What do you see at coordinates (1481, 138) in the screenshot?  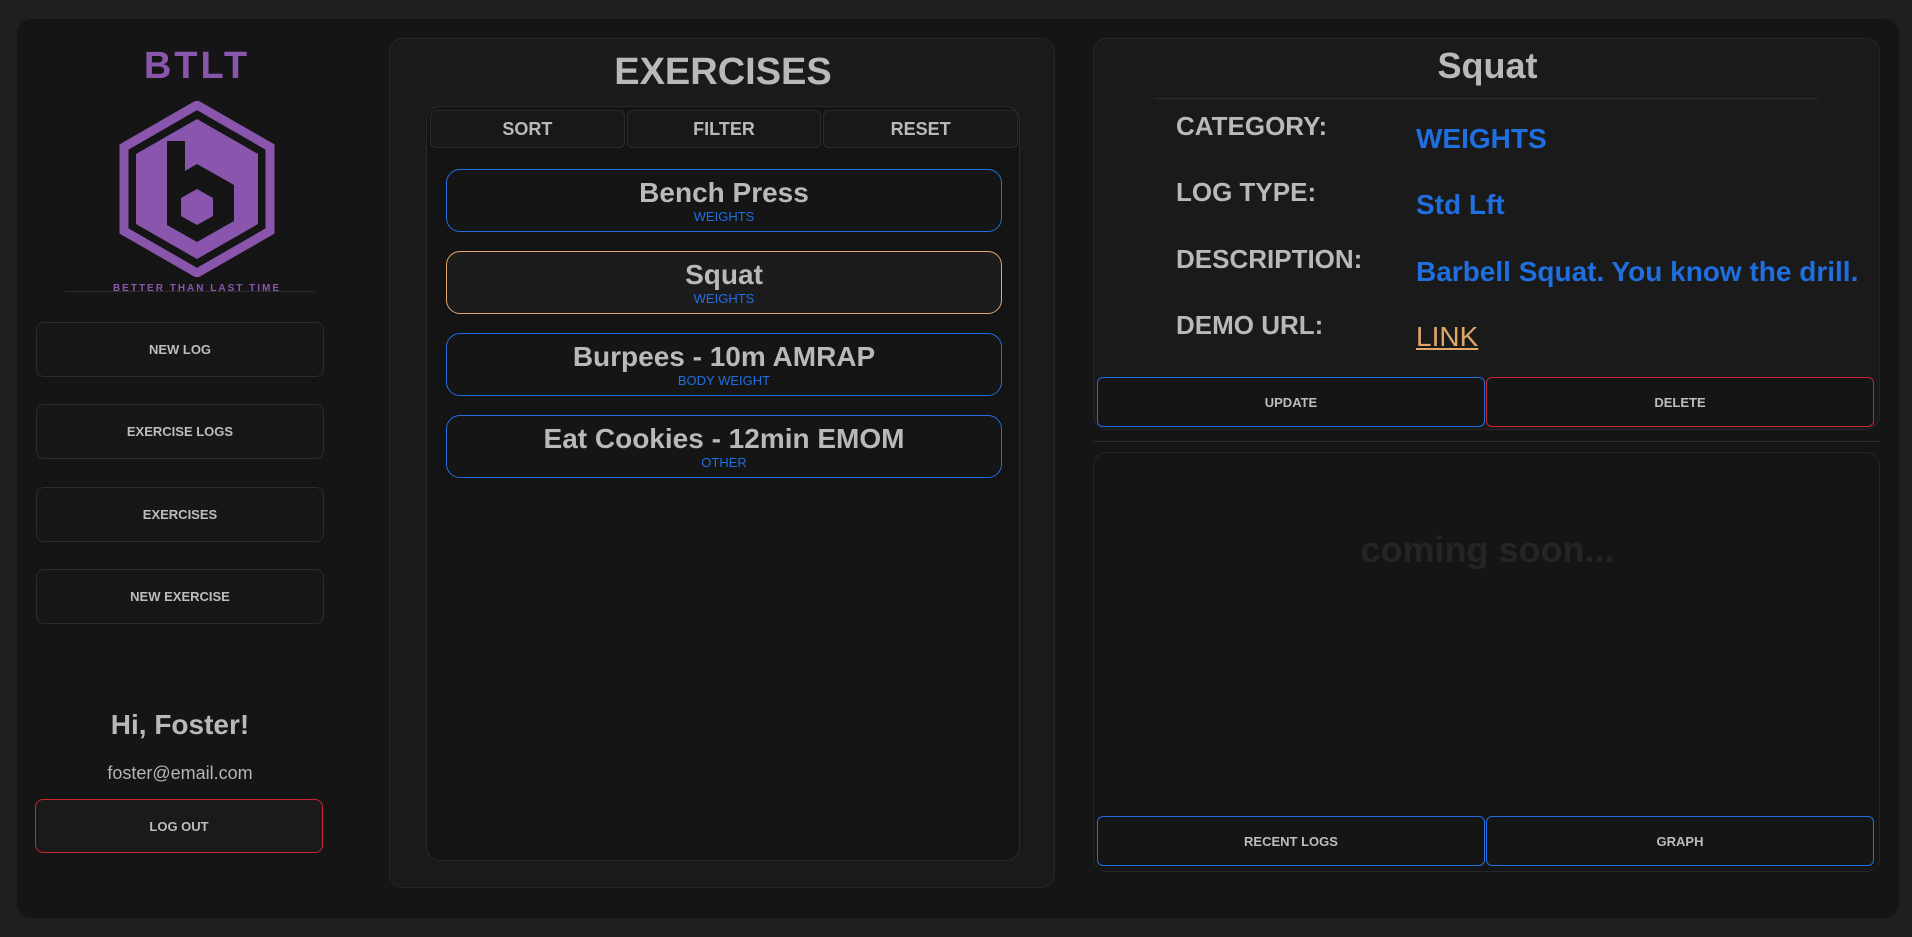 I see `category-value: WEIGHTS` at bounding box center [1481, 138].